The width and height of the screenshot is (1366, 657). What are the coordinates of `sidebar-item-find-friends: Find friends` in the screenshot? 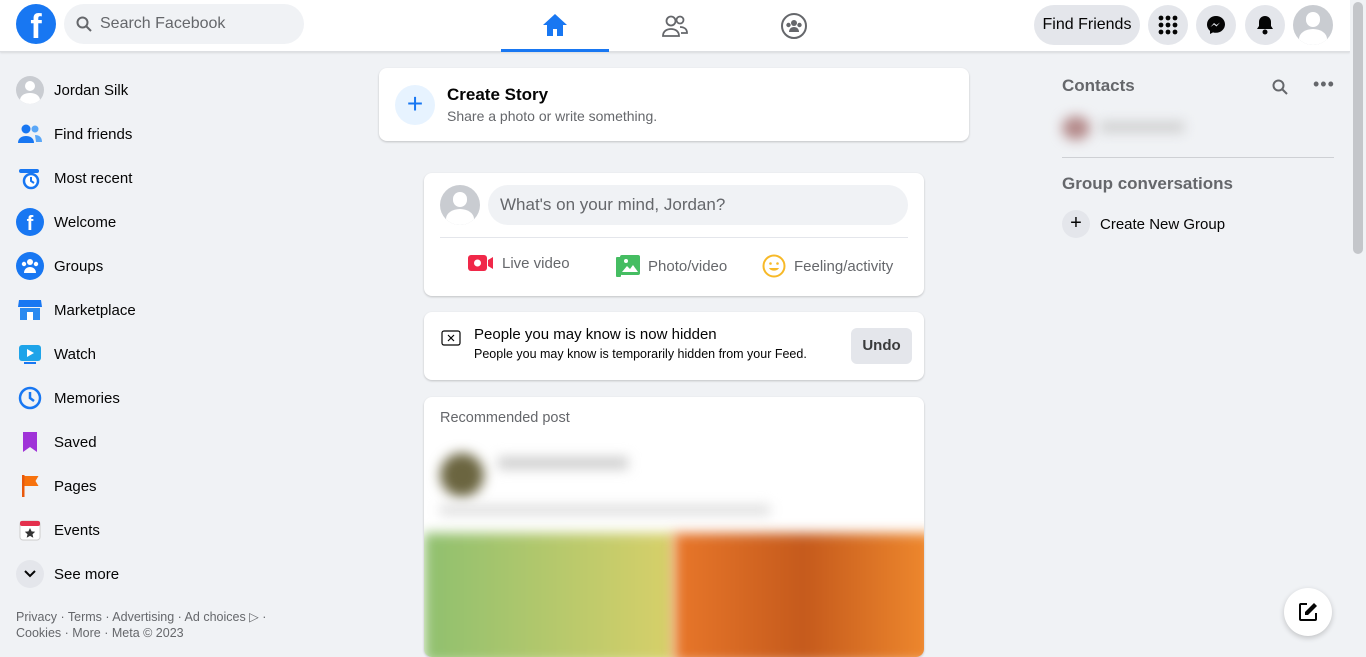 It's located at (176, 134).